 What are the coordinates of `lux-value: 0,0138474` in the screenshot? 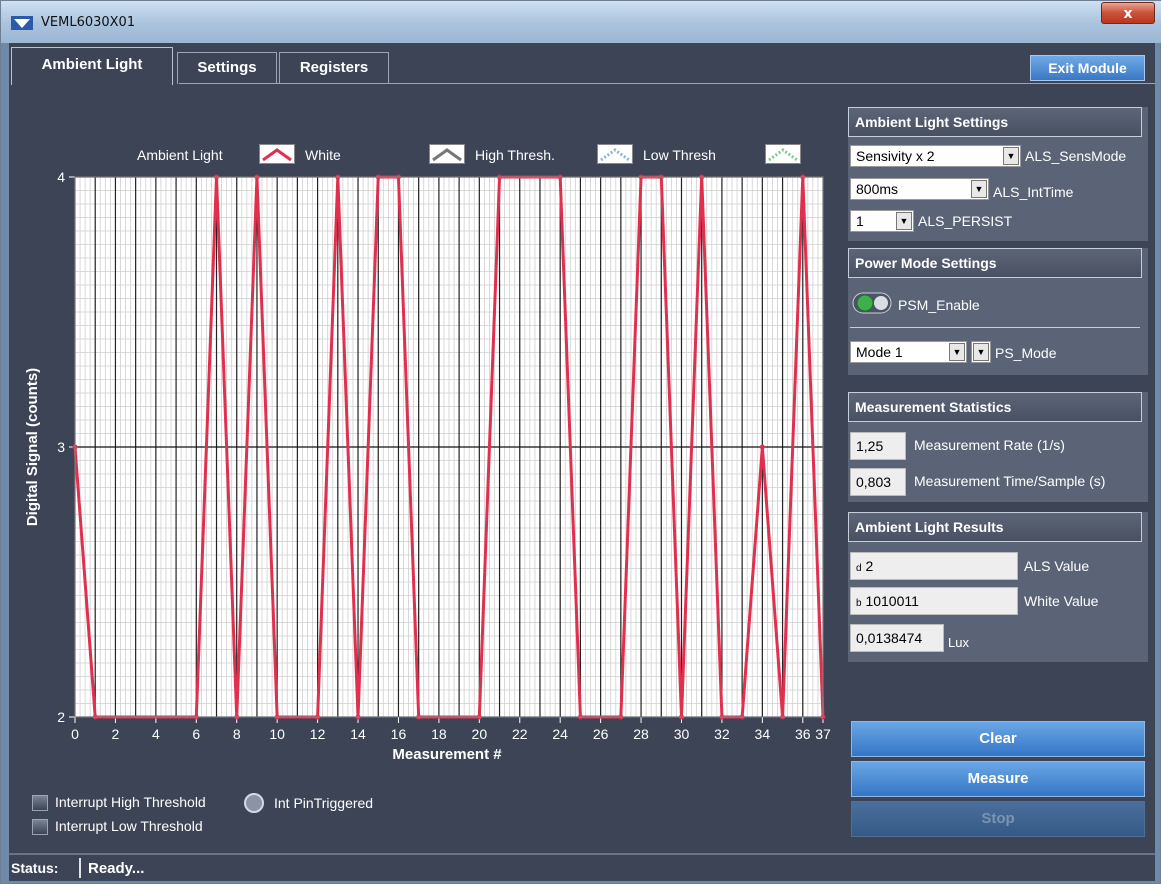 It's located at (897, 638).